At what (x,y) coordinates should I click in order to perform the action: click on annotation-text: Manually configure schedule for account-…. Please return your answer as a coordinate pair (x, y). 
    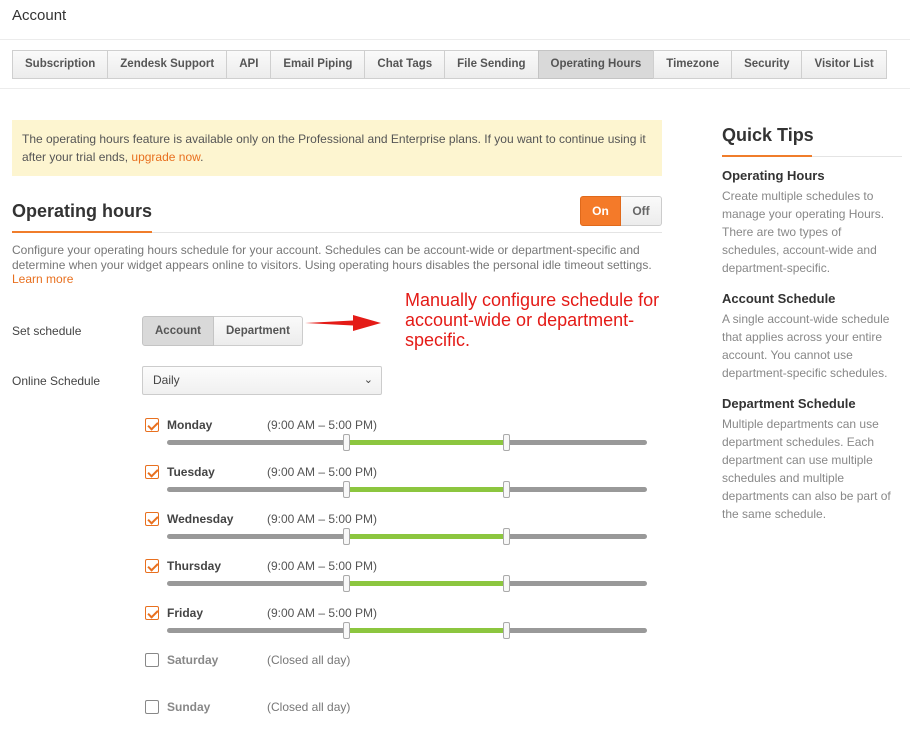
    Looking at the image, I should click on (532, 320).